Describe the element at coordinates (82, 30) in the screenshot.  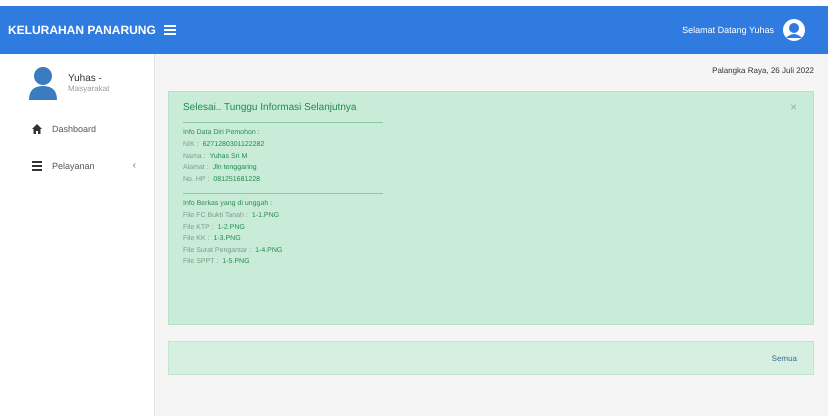
I see `brand-title: KELURAHAN PANARUNG` at that location.